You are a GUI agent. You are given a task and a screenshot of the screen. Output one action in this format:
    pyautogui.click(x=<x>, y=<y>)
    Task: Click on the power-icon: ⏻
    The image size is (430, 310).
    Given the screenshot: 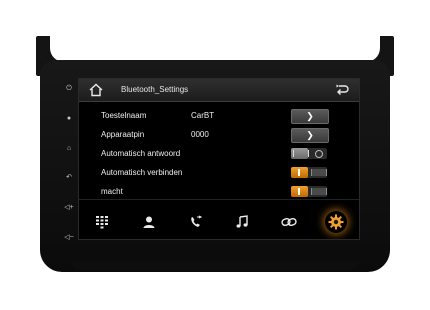 What is the action you would take?
    pyautogui.click(x=69, y=88)
    